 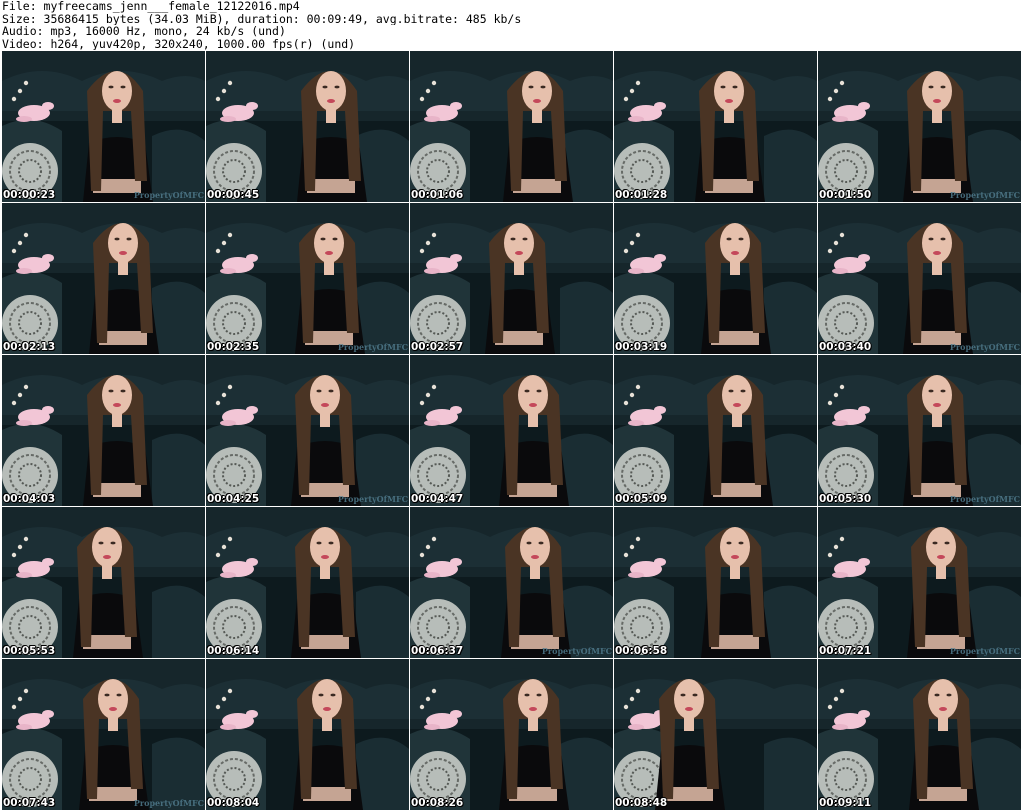 I want to click on video-frame-thumbnail: 00:07:21 PropertyOfMFC, so click(x=919, y=582).